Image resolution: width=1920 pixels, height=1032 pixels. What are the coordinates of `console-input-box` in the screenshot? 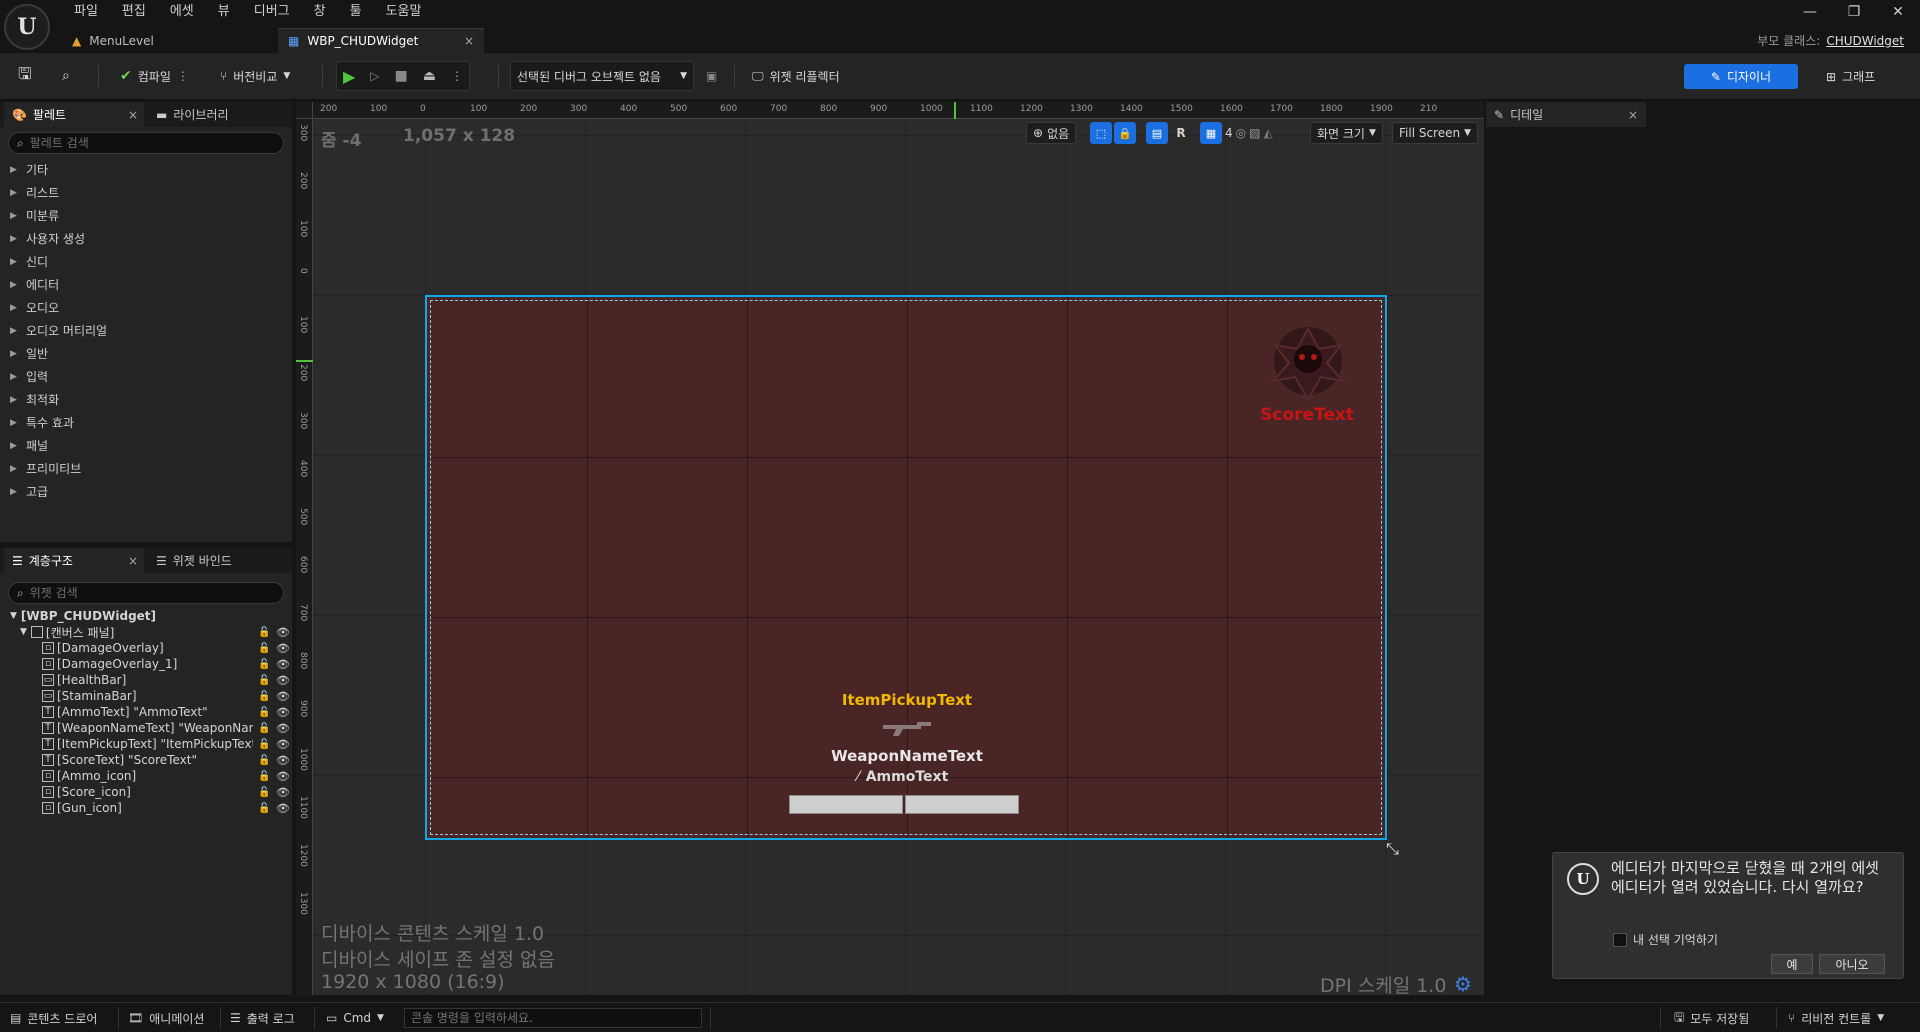 It's located at (553, 1018).